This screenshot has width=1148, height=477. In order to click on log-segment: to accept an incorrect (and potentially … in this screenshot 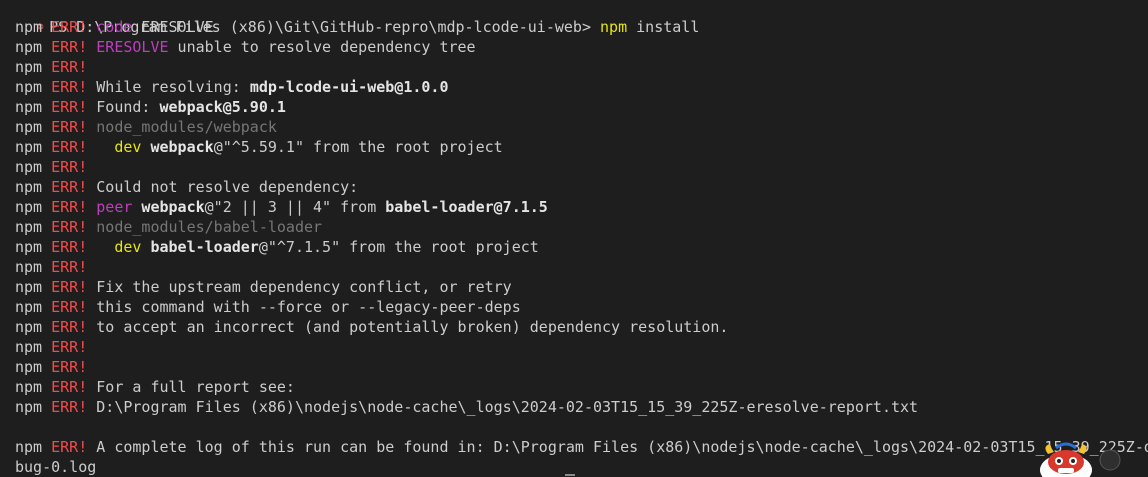, I will do `click(412, 327)`.